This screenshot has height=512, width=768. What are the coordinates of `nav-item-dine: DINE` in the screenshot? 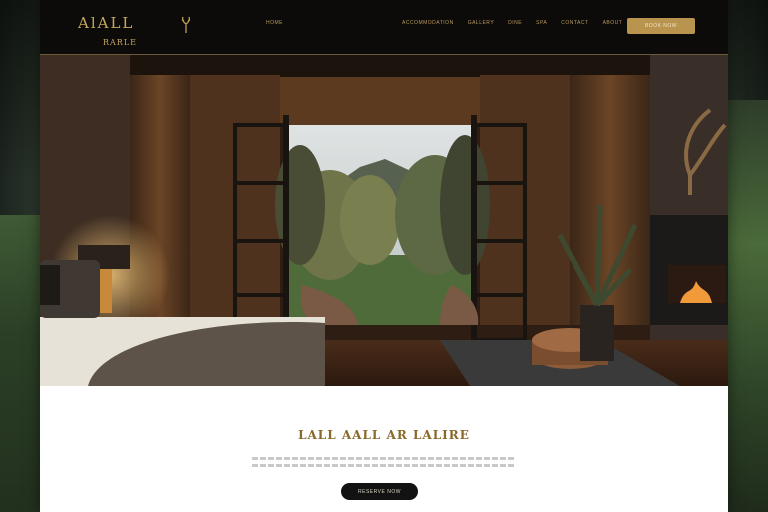 It's located at (515, 23).